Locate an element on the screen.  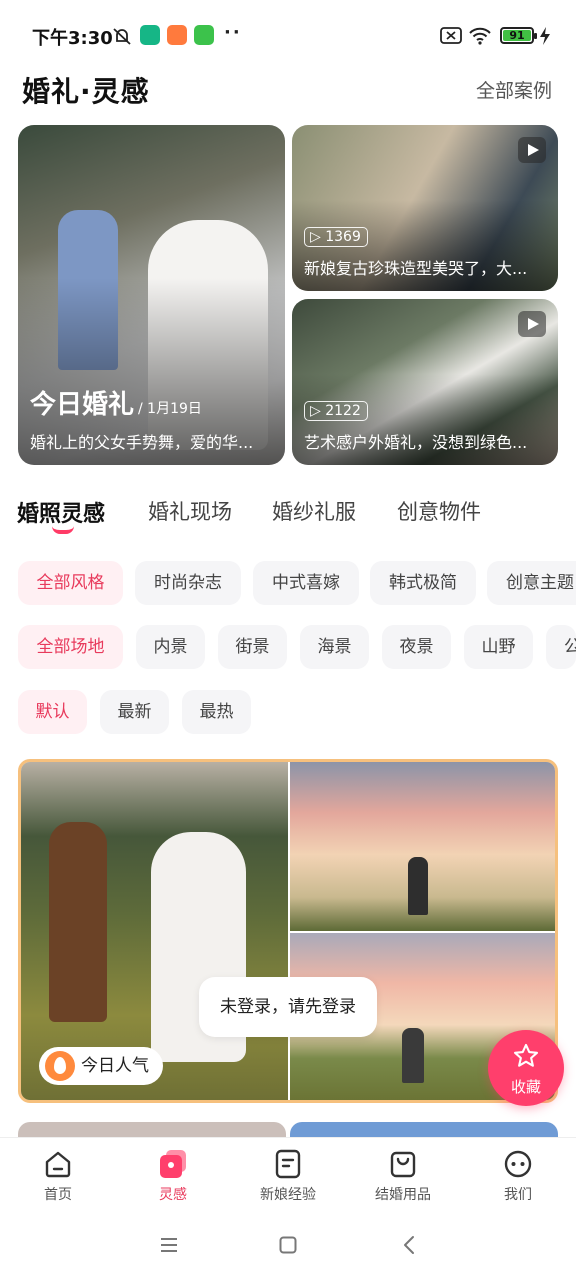
tab-wedding-dress: 婚纱礼服 is located at coordinates (314, 511).